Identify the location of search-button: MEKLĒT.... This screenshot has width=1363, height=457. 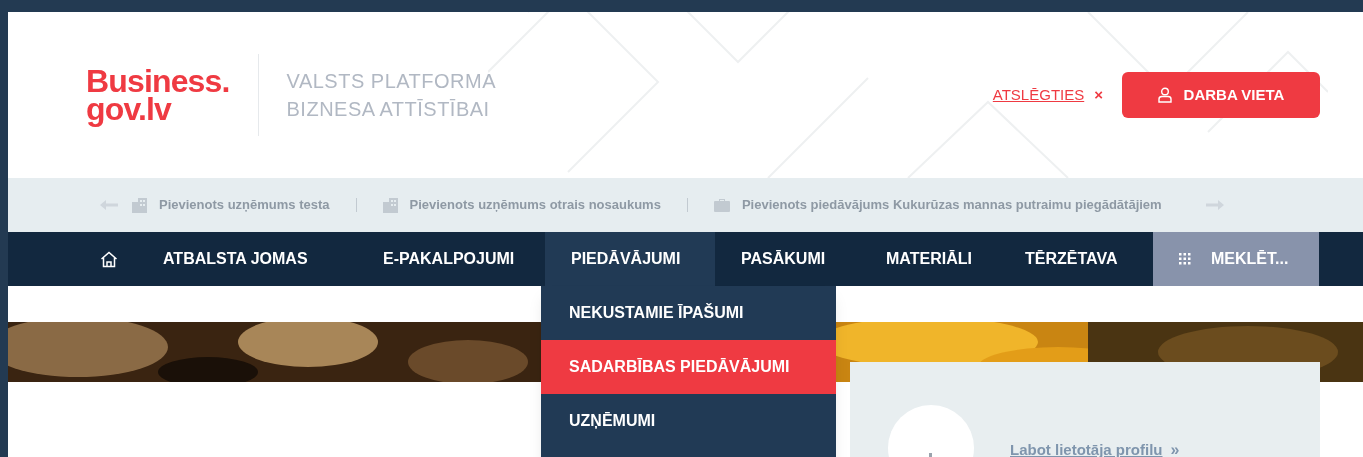
(1236, 259).